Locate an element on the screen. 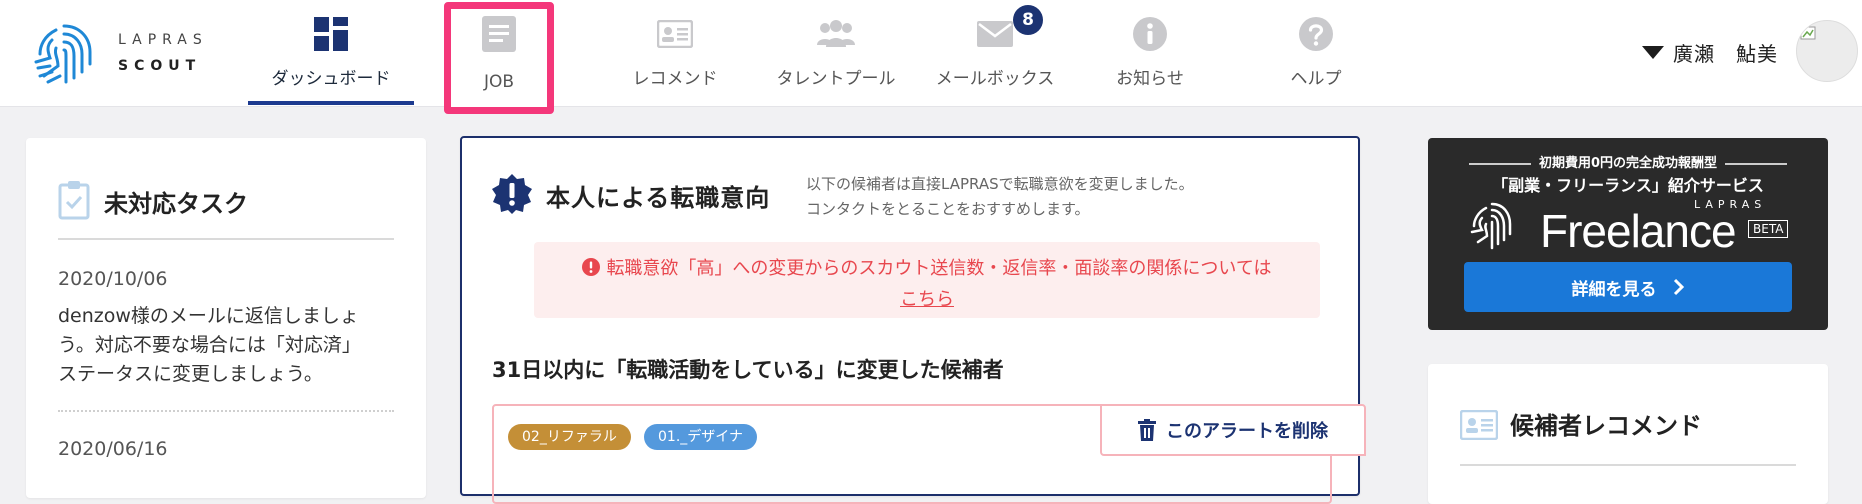  task-date: 2020/10/06 is located at coordinates (113, 279).